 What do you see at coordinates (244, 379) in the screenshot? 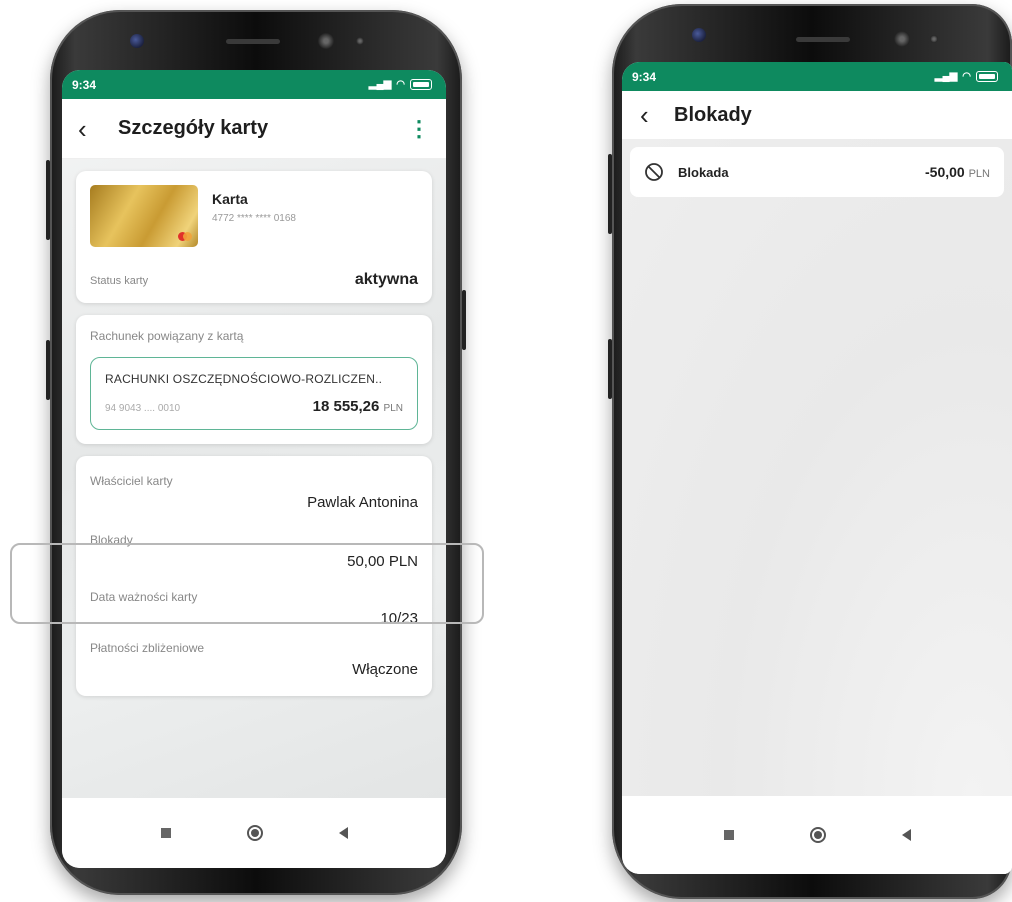
I see `account-name: RACHUNKI OSZCZĘDNOŚCIOWO-ROZLICZEN..` at bounding box center [244, 379].